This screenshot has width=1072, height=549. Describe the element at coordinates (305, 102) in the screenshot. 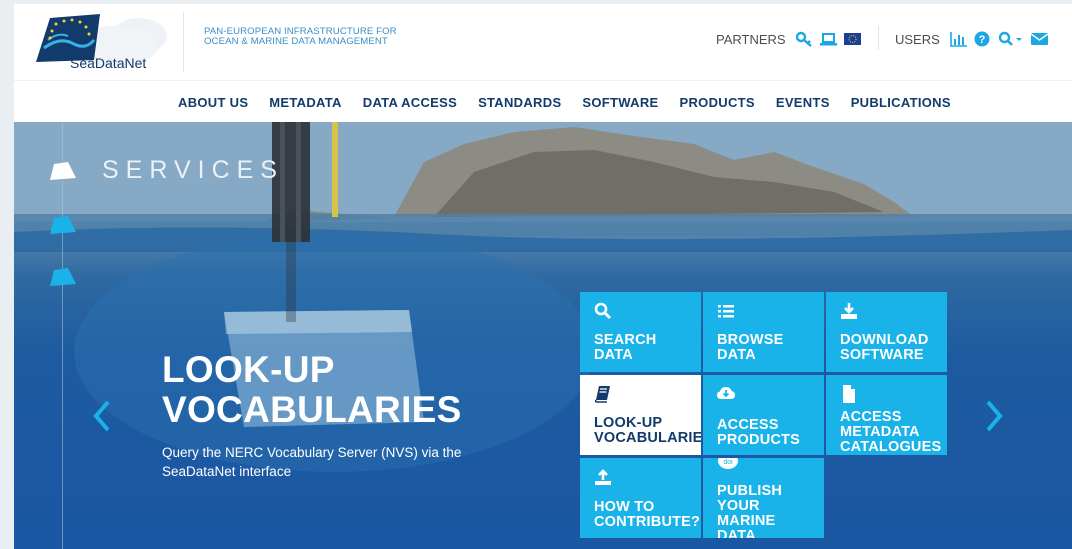

I see `nav-item-metadata: METADATA` at that location.